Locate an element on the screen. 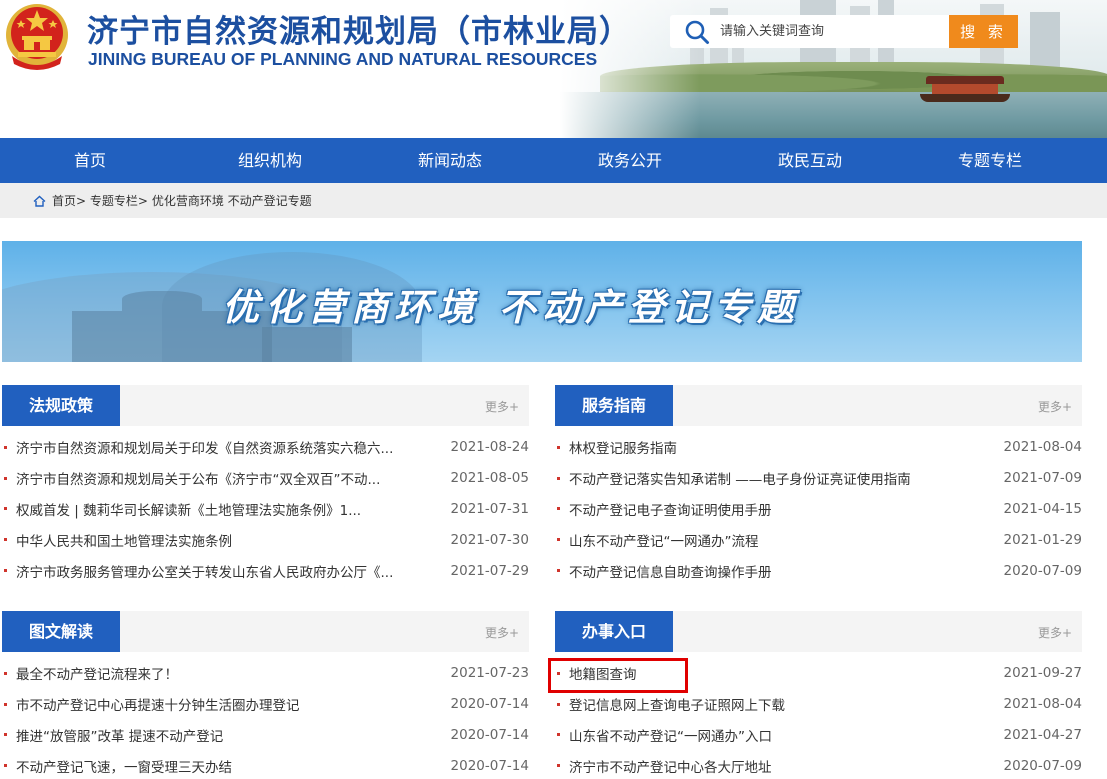 This screenshot has width=1107, height=779. panel-header: 法规政策 更多+ is located at coordinates (265, 405).